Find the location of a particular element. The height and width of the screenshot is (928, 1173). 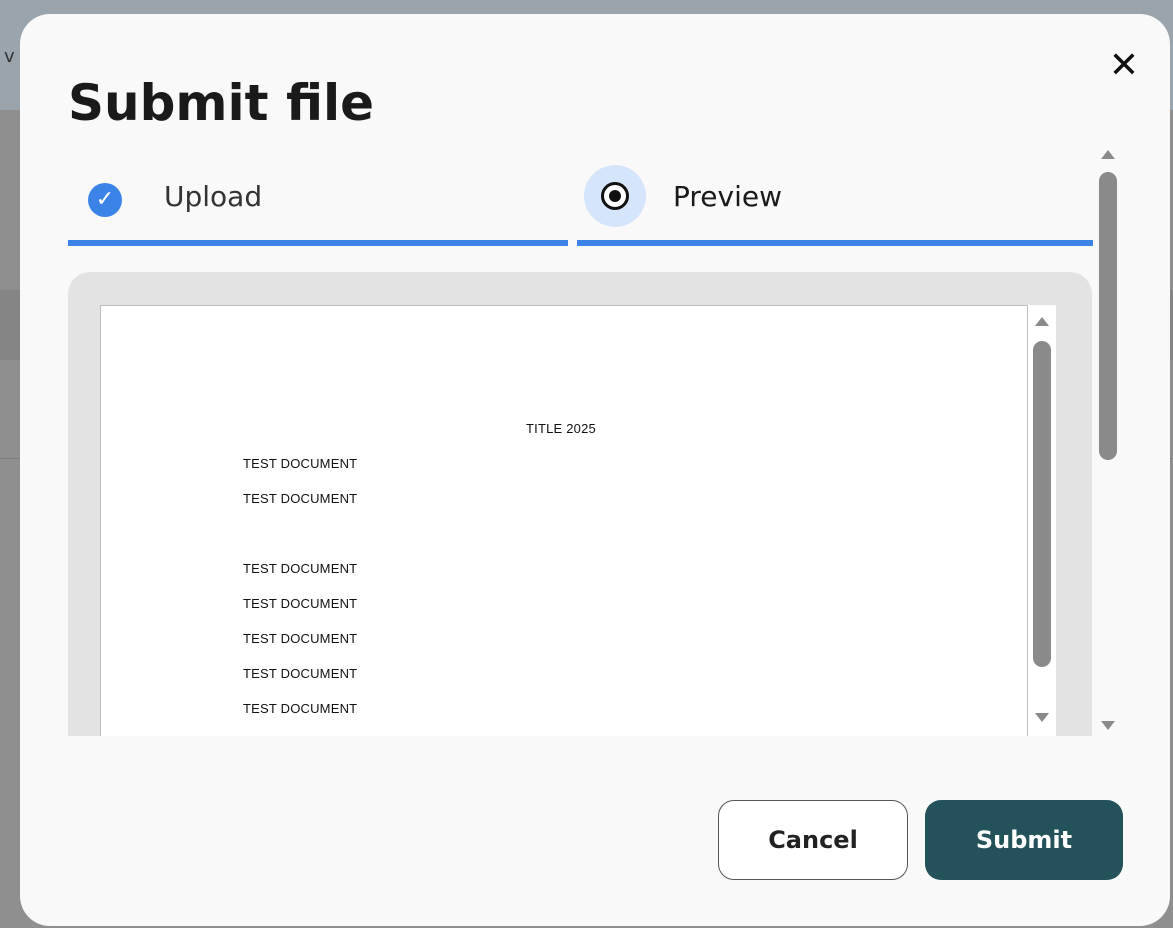

submit-button: Submit is located at coordinates (1024, 840).